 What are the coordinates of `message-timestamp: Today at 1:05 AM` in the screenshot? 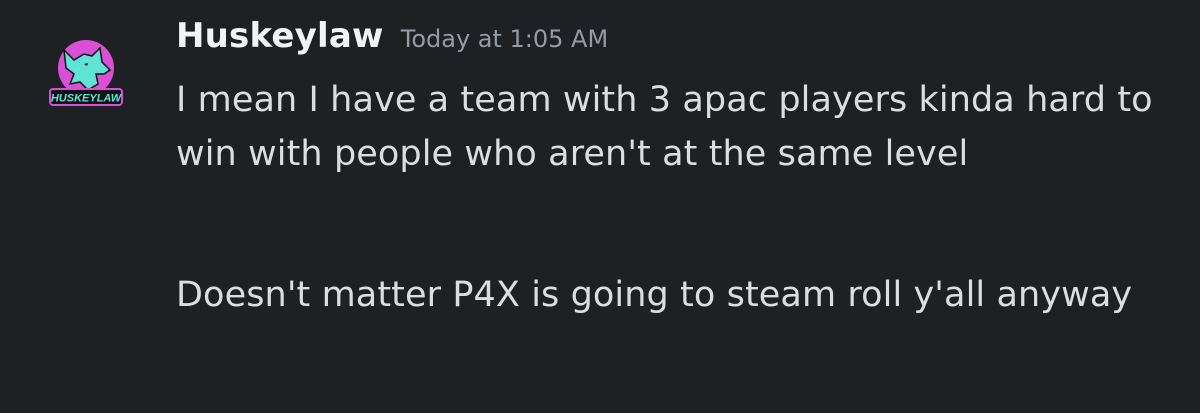 It's located at (504, 39).